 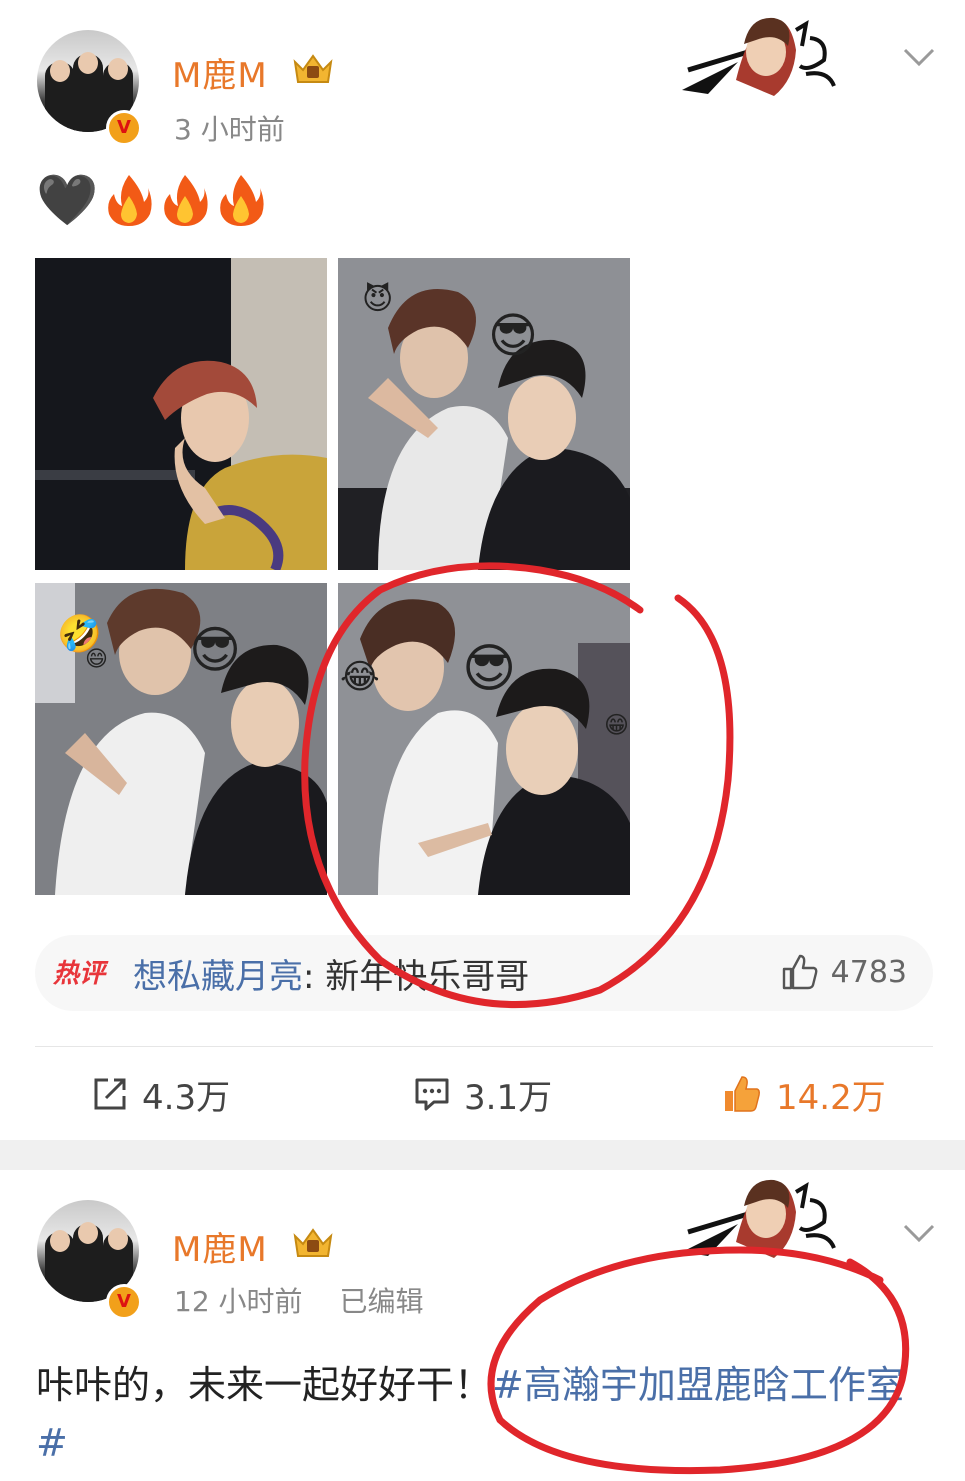 I want to click on hot-comment-content: 想私藏月亮: 新年快乐哥哥, so click(x=331, y=973).